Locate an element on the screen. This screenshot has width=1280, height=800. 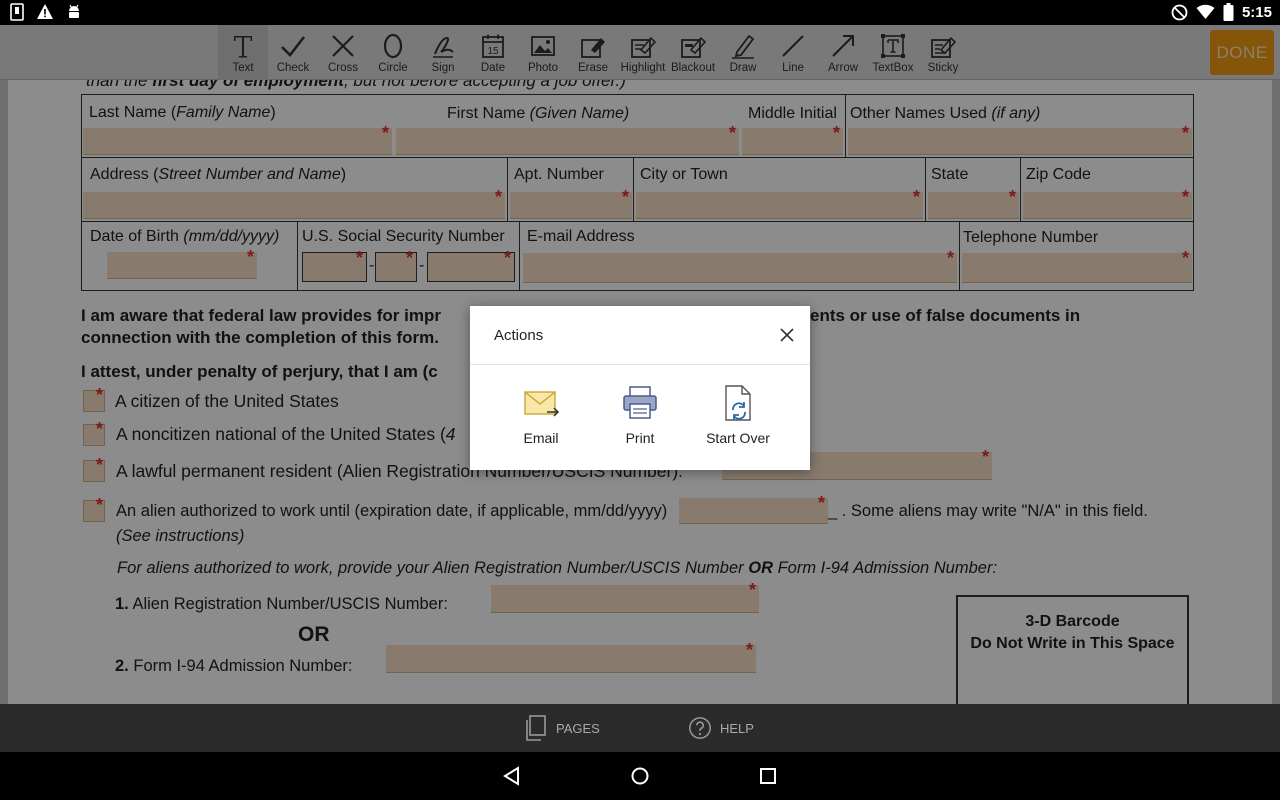
navigation-bar is located at coordinates (640, 776).